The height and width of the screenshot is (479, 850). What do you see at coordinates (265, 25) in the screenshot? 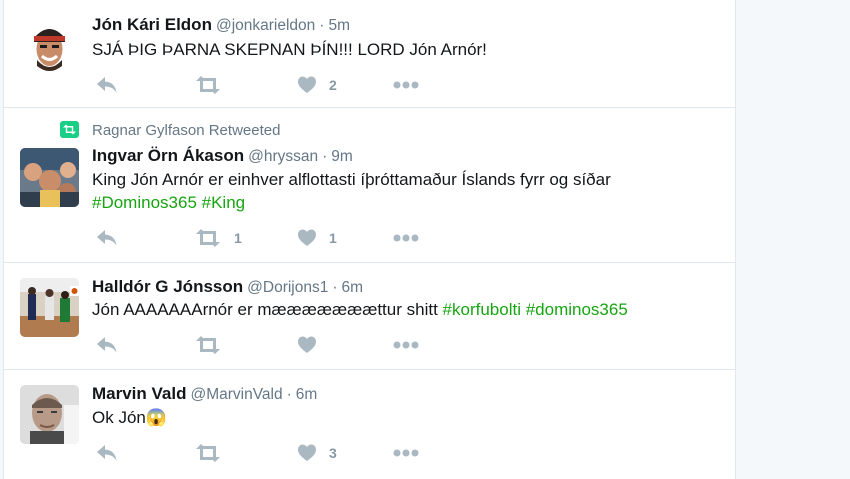
I see `author-handle: @jonkarieldon` at bounding box center [265, 25].